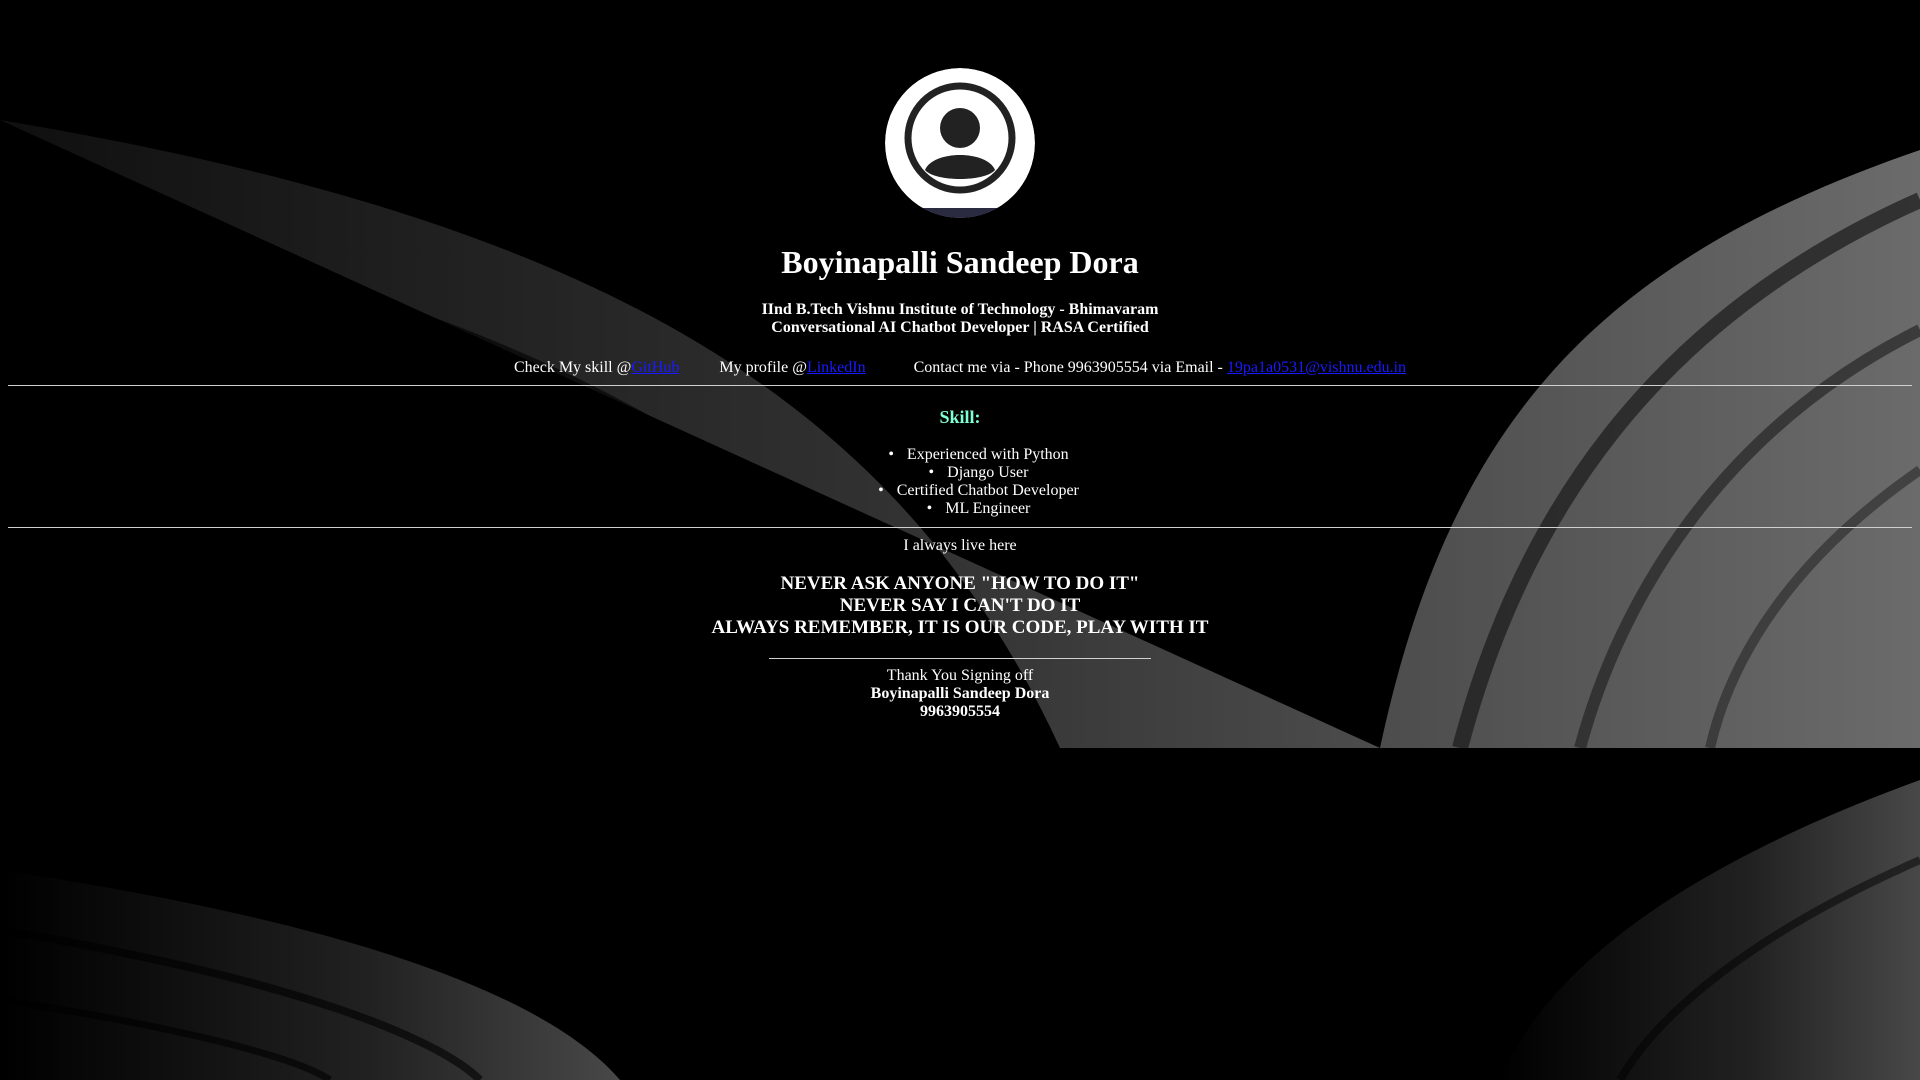  I want to click on motto-line: NEVER SAY I CAN'T DO IT, so click(960, 605).